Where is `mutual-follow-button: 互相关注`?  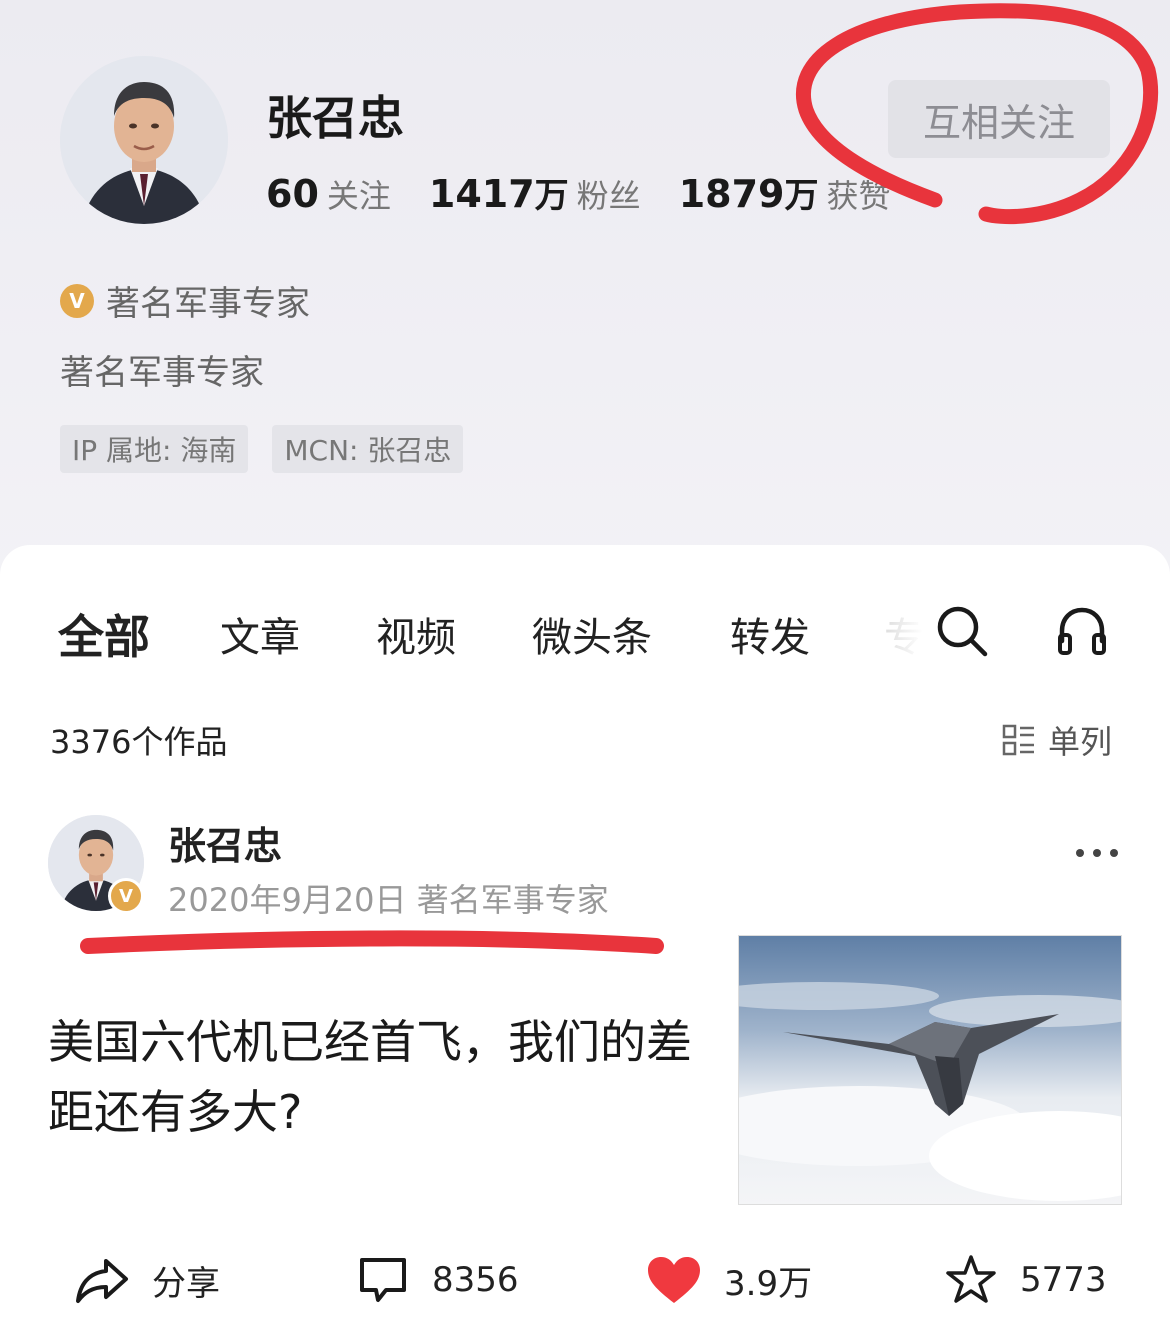
mutual-follow-button: 互相关注 is located at coordinates (999, 119).